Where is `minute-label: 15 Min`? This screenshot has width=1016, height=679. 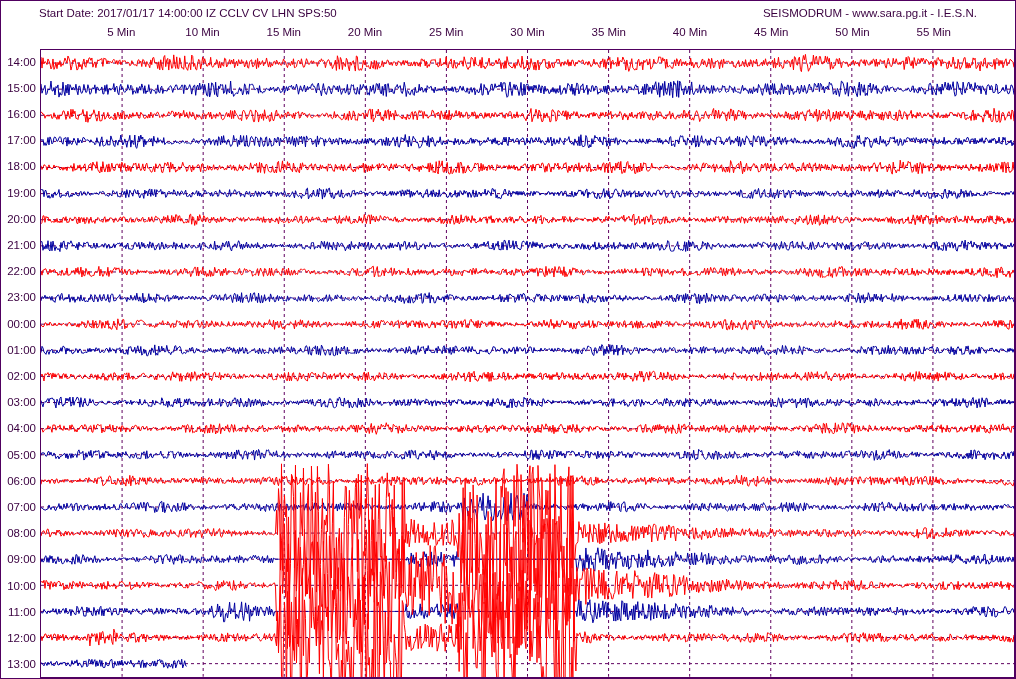 minute-label: 15 Min is located at coordinates (283, 33).